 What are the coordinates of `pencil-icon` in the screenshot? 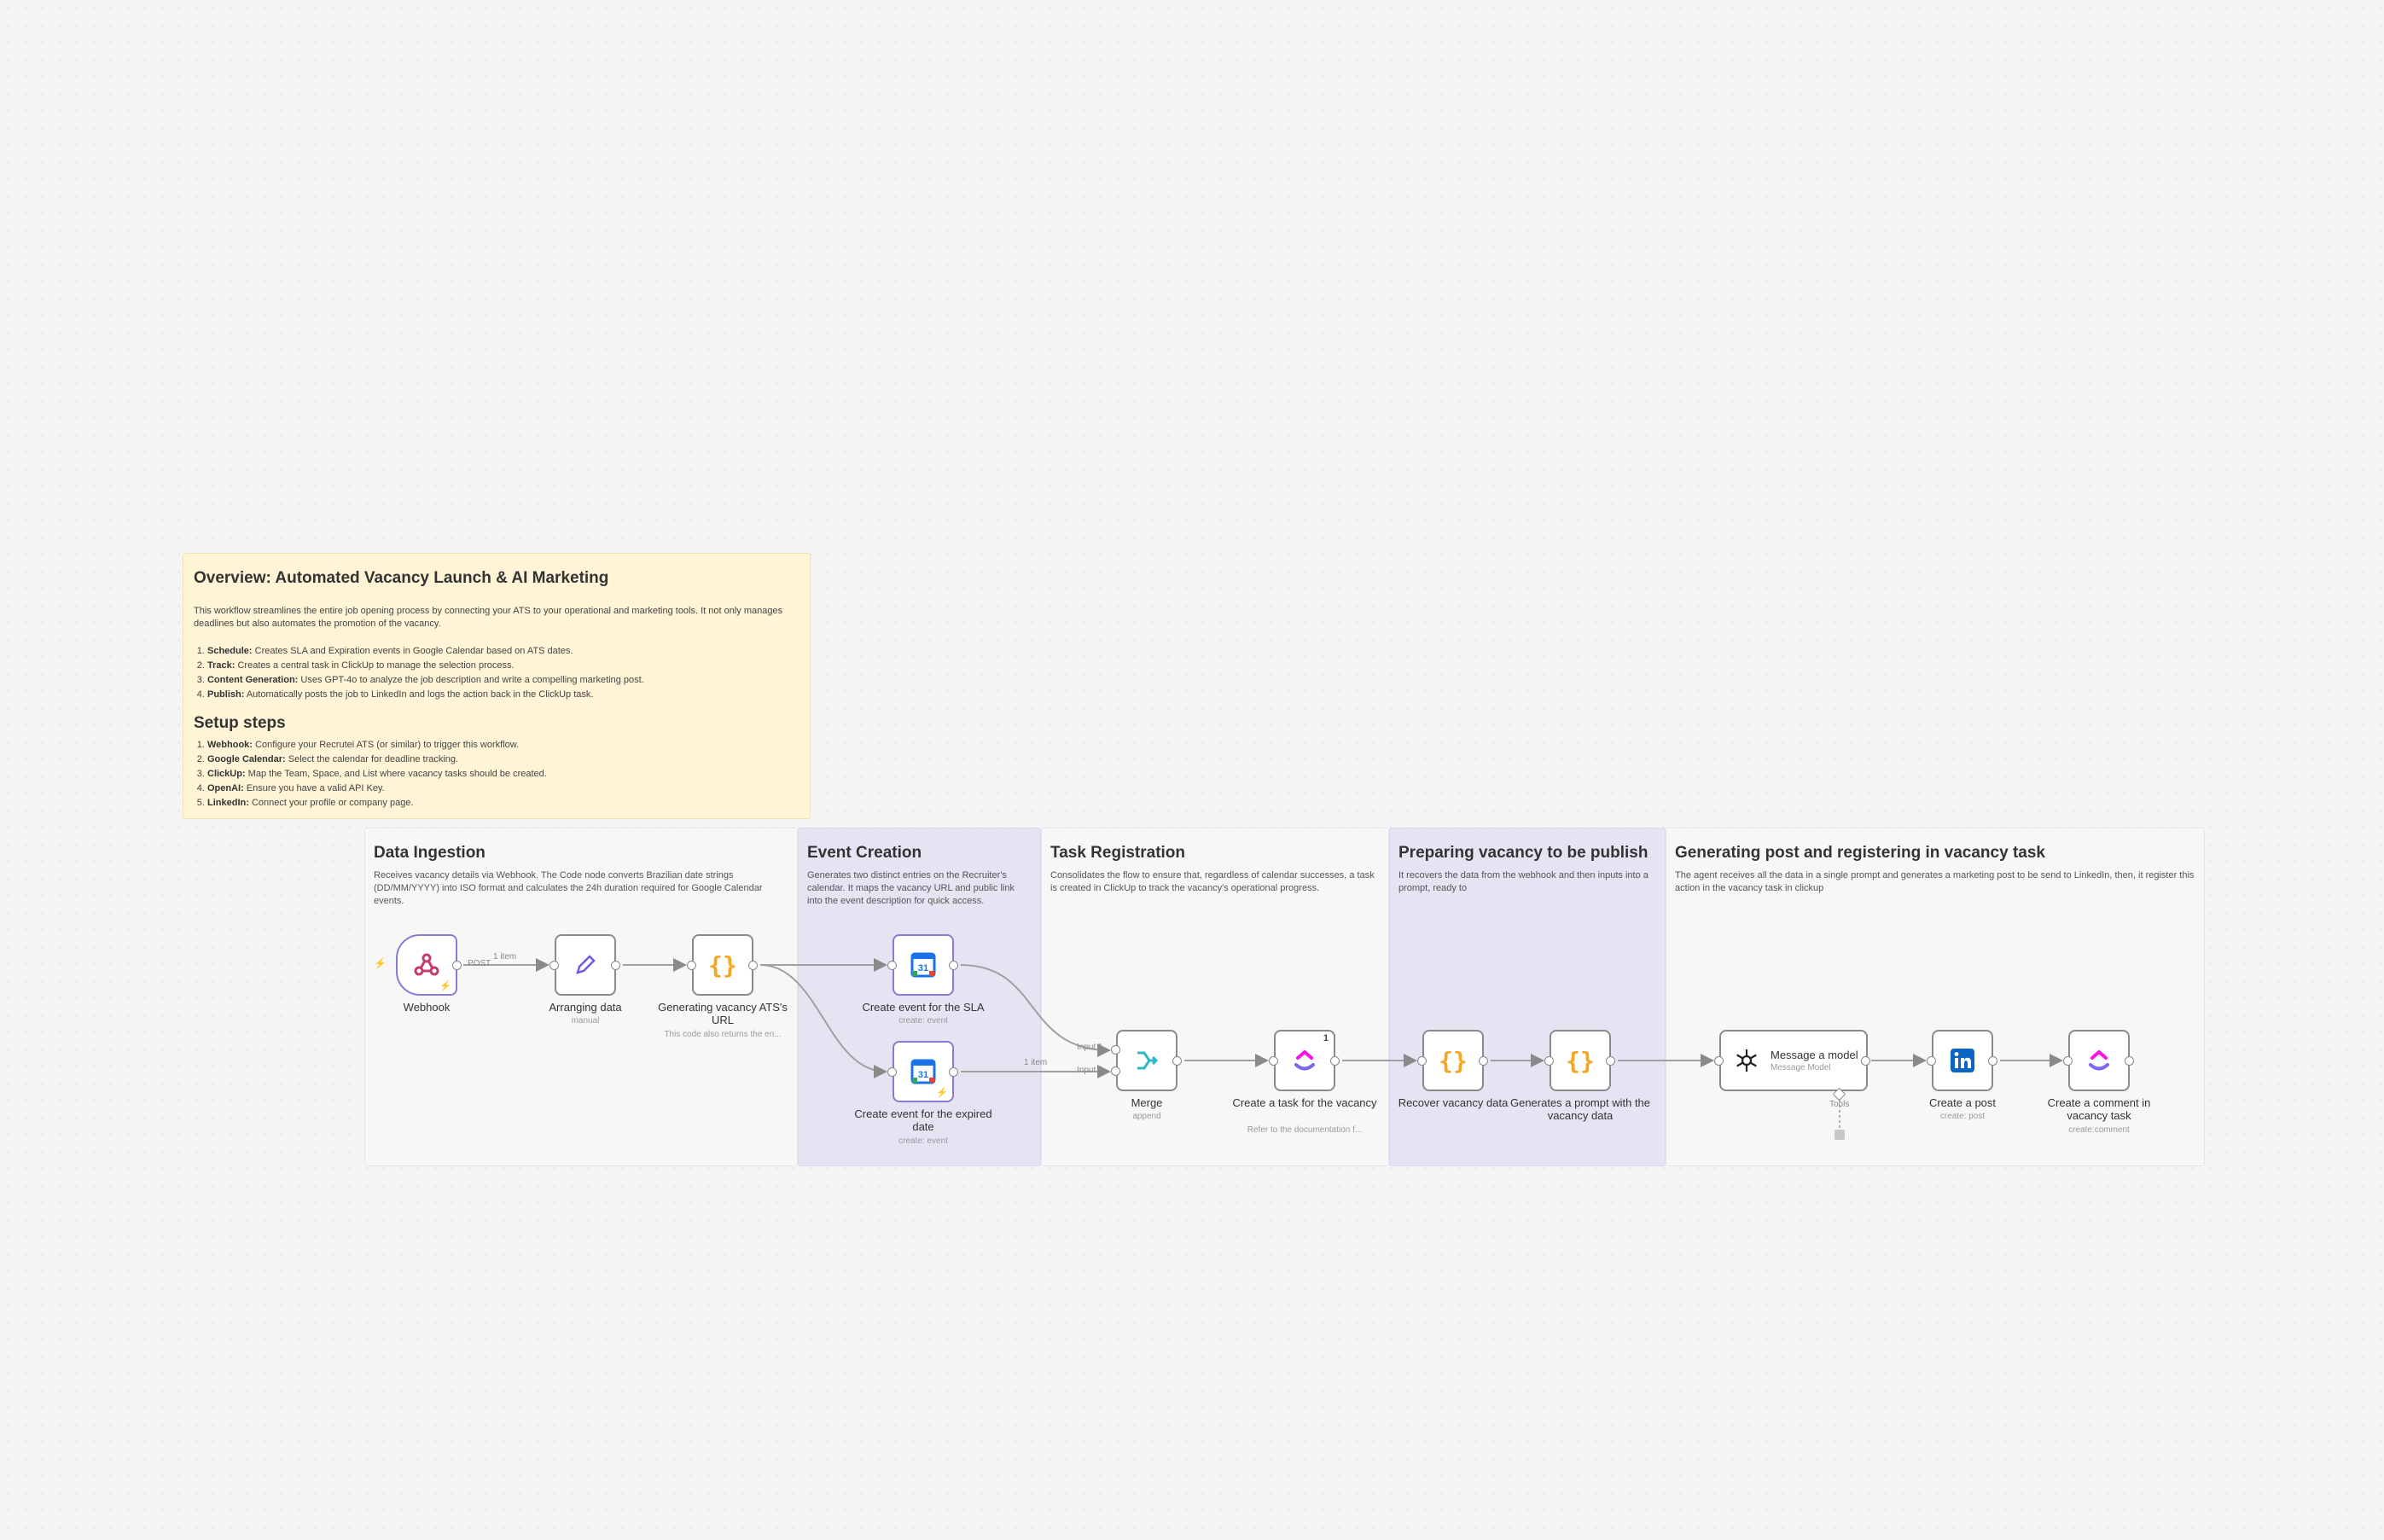 It's located at (586, 964).